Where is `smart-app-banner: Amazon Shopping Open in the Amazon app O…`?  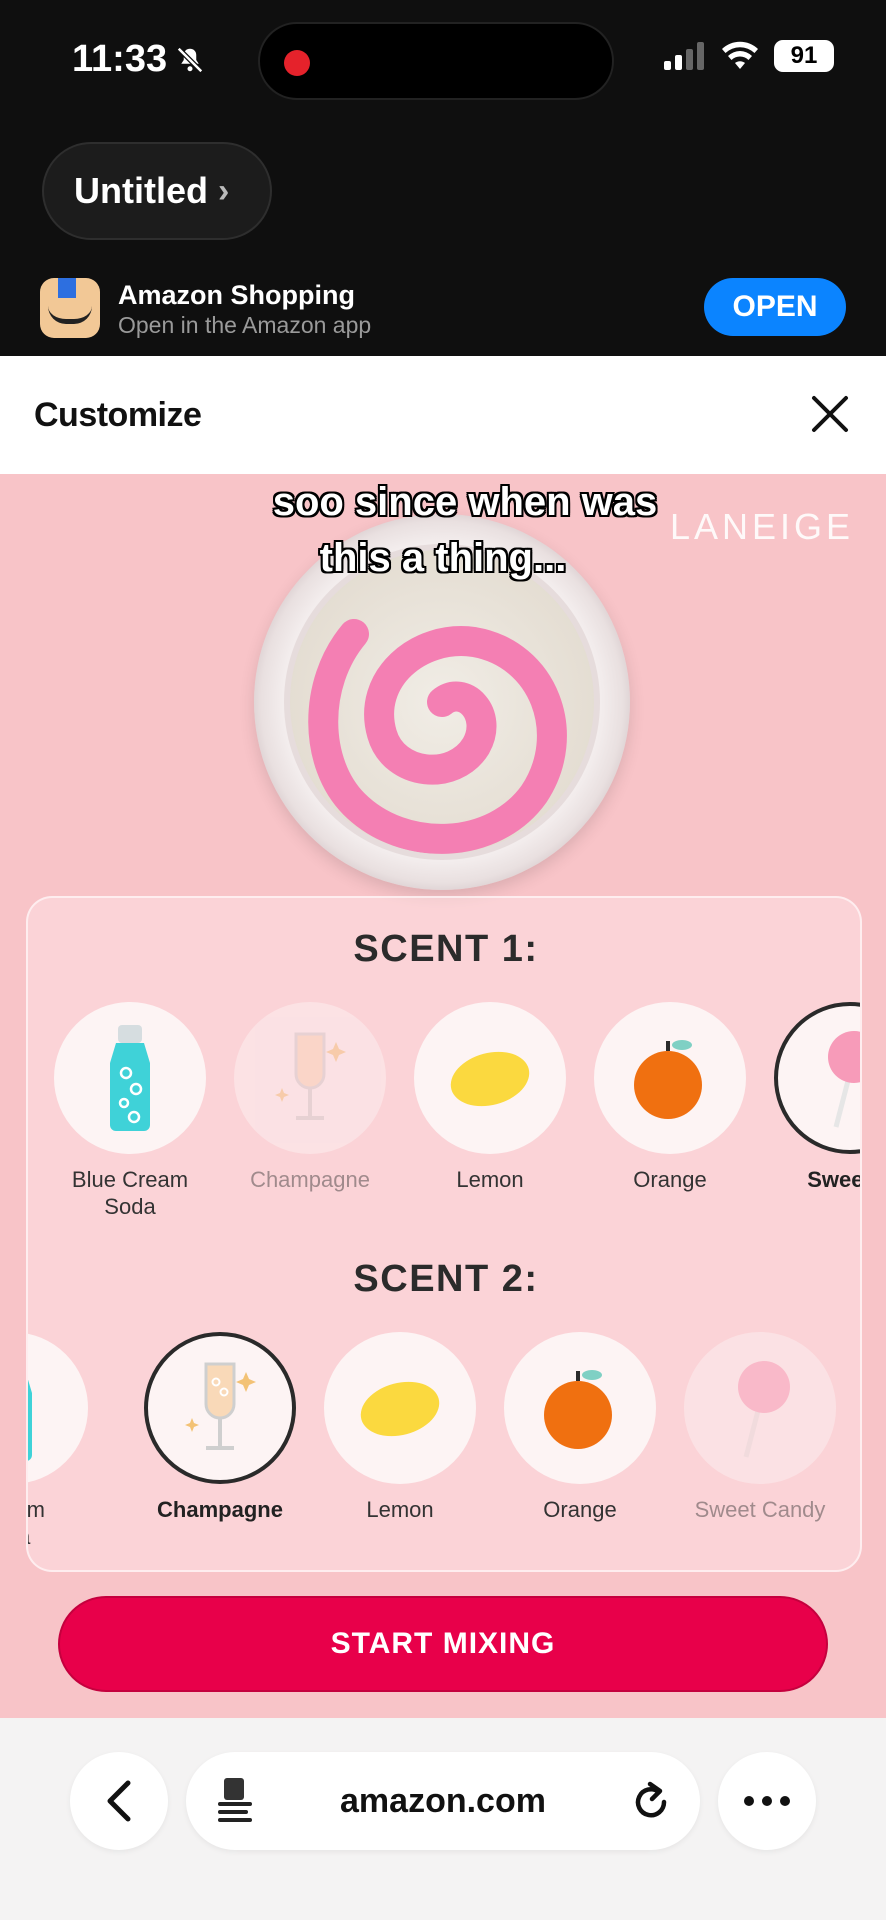
smart-app-banner: Amazon Shopping Open in the Amazon app O… is located at coordinates (443, 309).